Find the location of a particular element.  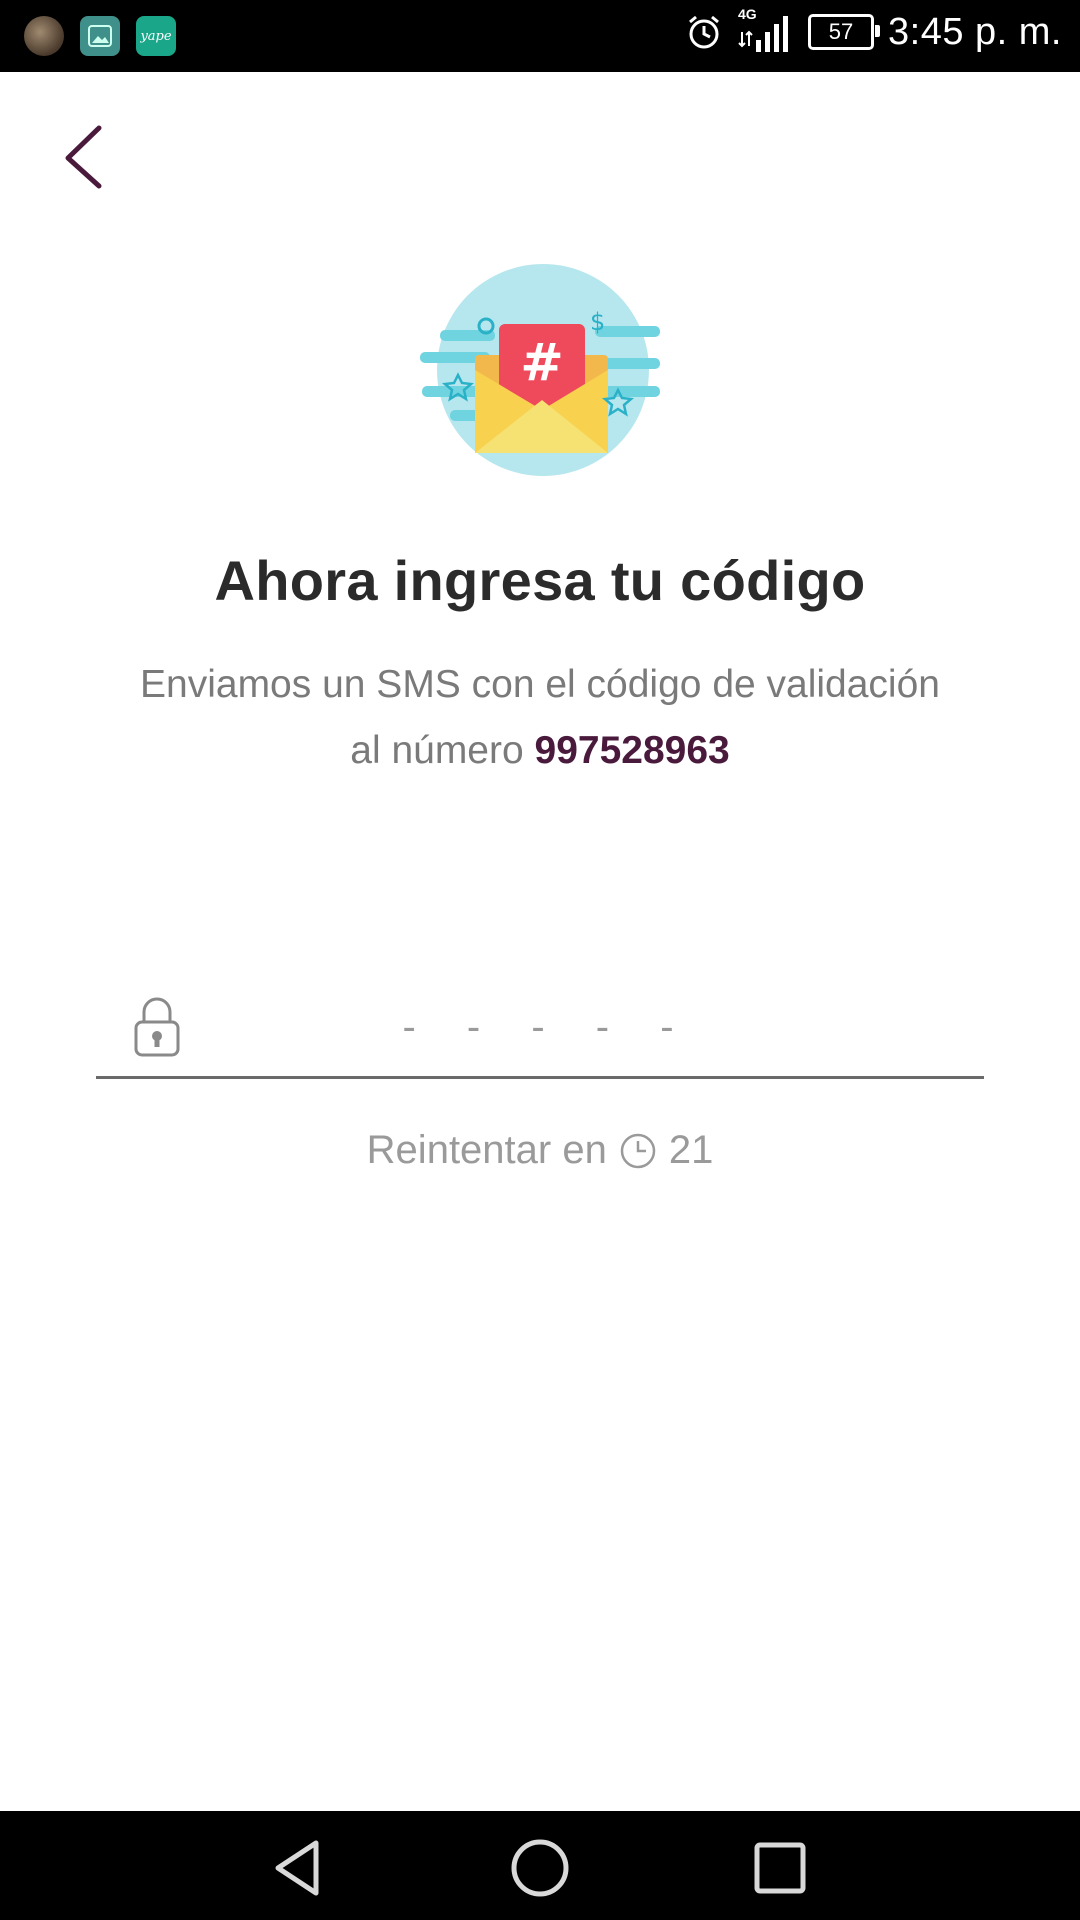

nav-home-button is located at coordinates (540, 1868).